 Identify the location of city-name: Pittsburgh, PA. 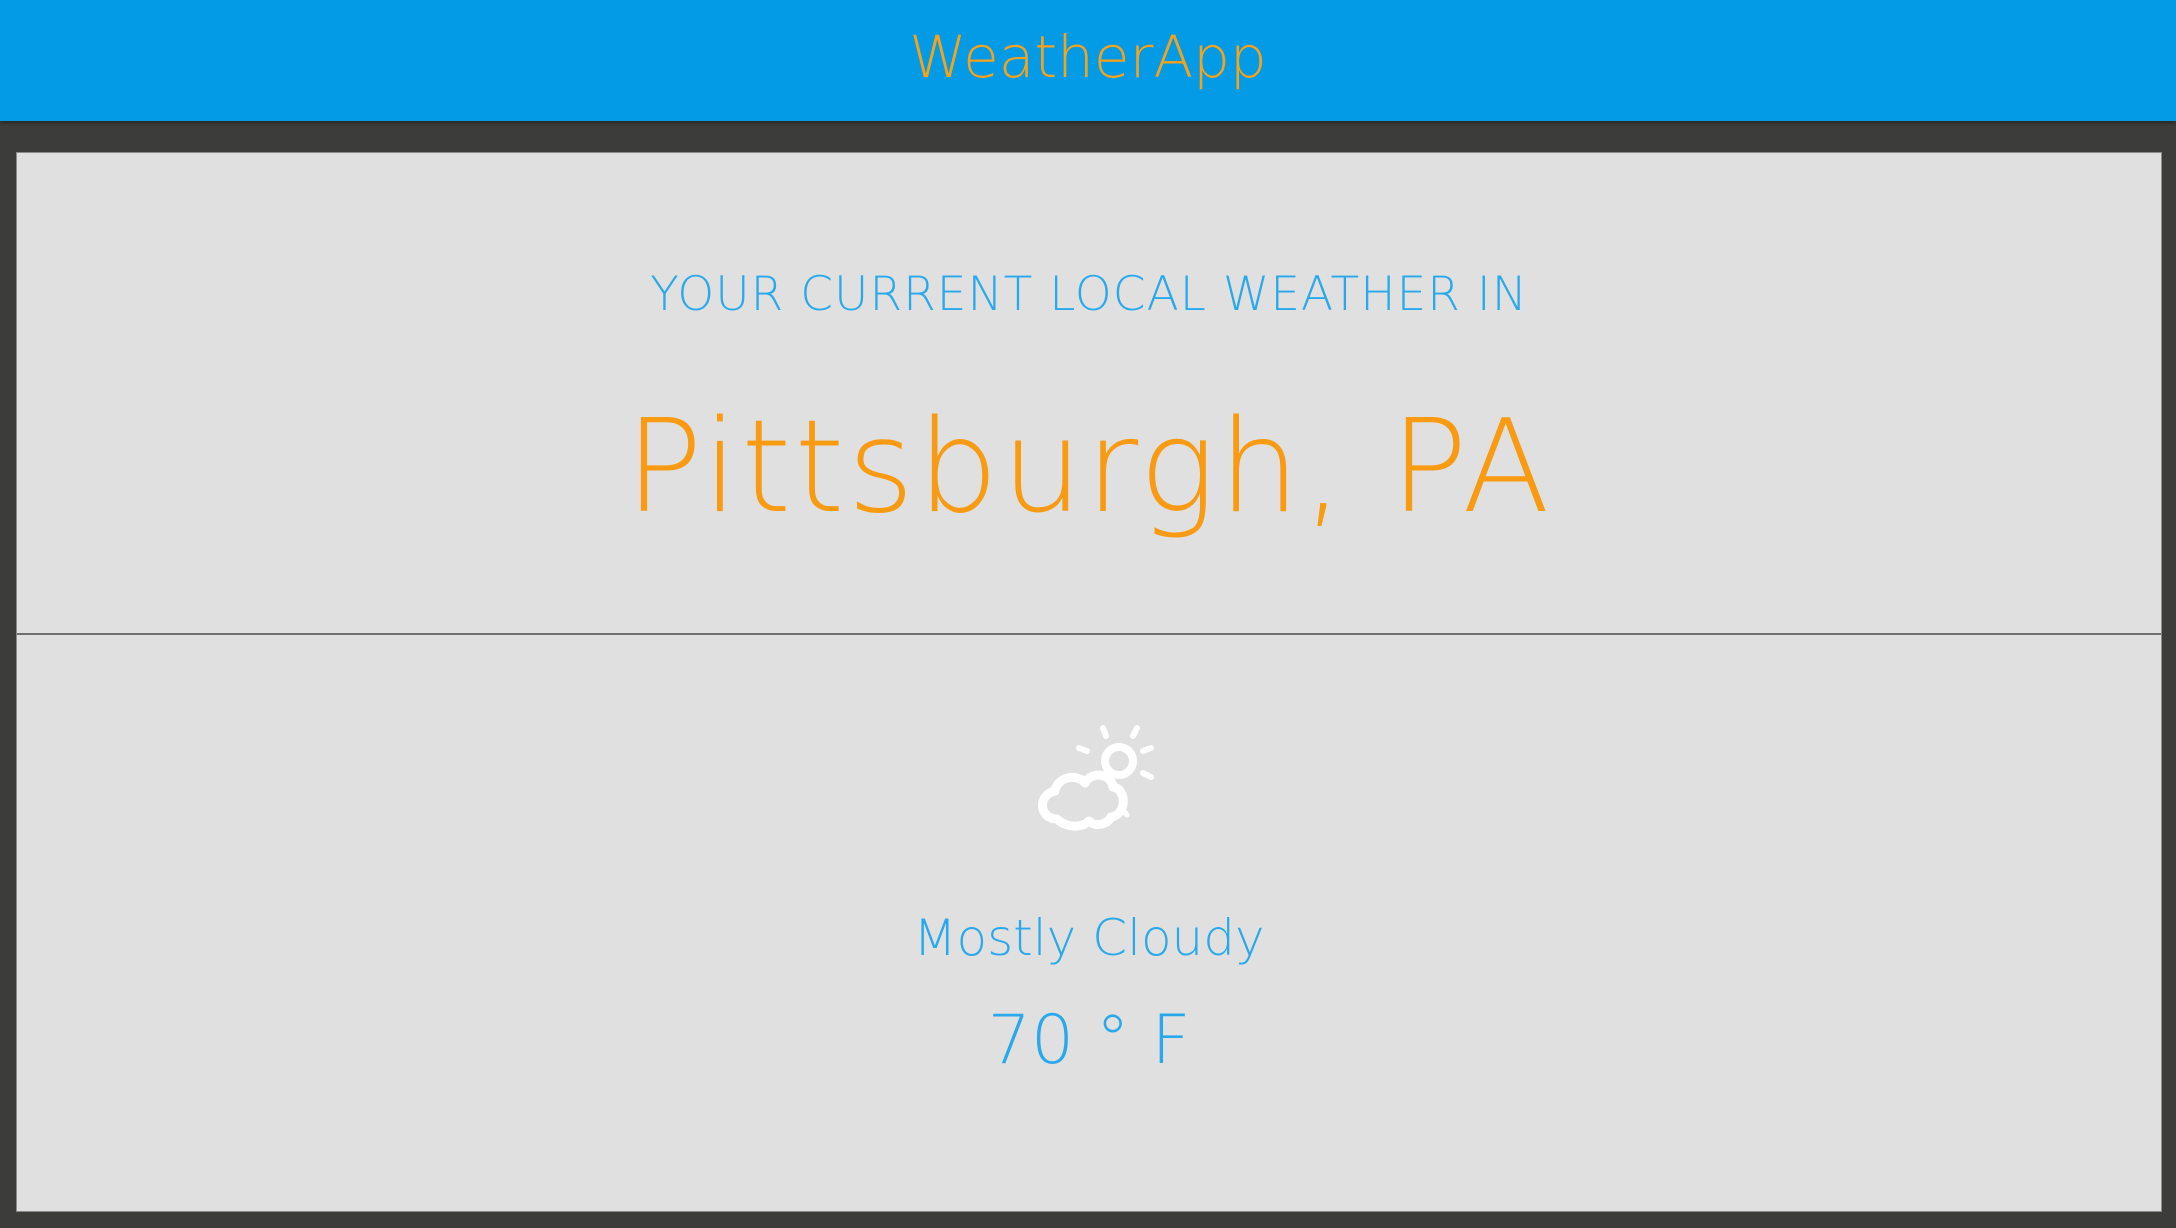
(1089, 467).